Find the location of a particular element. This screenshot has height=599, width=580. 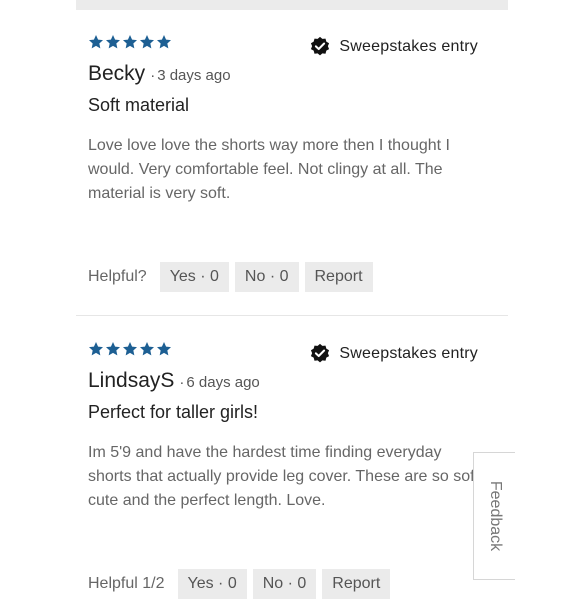

feedback-label: Feedback is located at coordinates (495, 516).